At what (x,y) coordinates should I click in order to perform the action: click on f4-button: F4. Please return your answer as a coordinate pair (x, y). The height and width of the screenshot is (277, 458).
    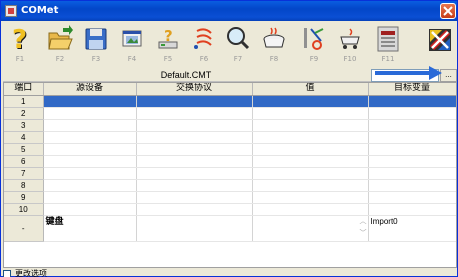
    Looking at the image, I should click on (132, 44).